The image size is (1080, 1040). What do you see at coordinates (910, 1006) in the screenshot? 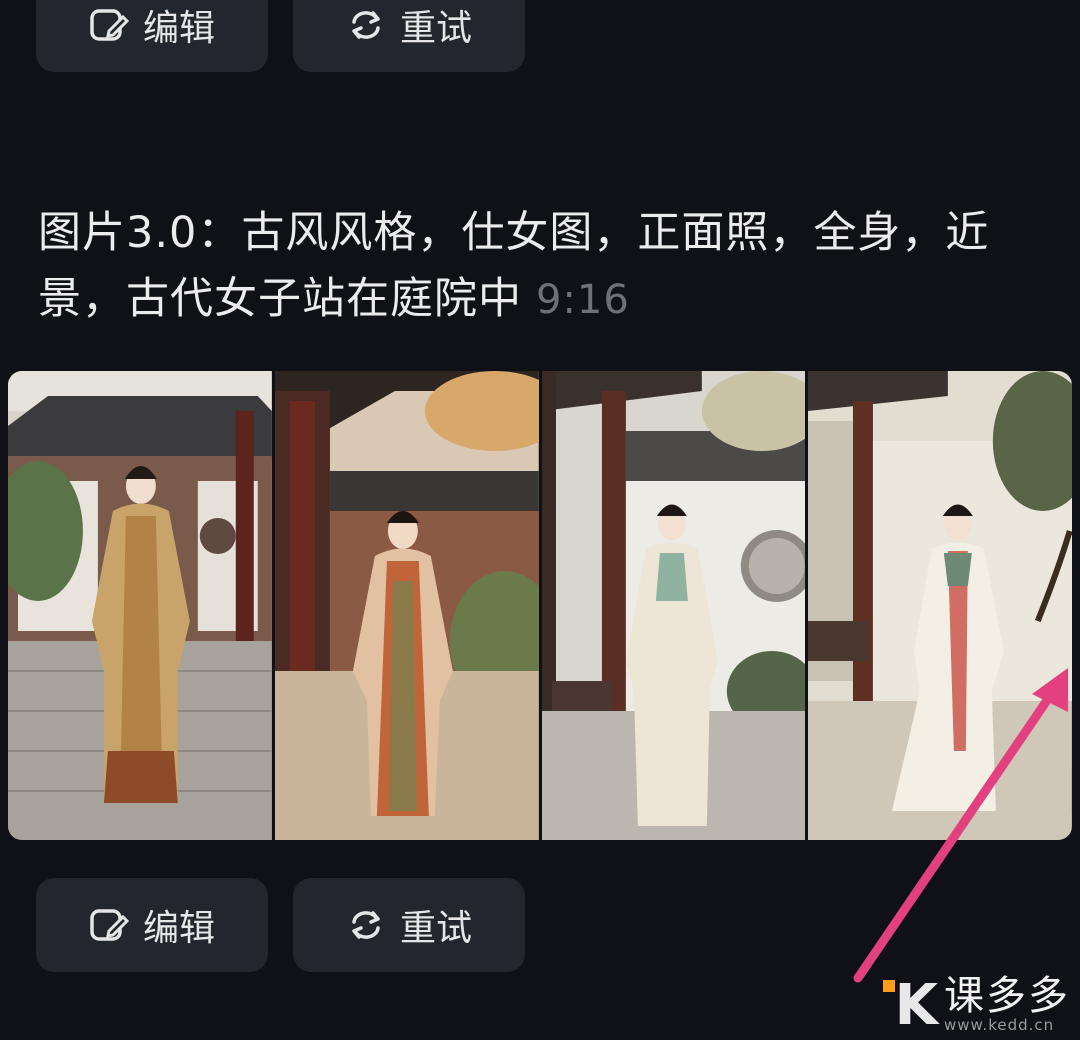
I see `watermark-logo: K` at bounding box center [910, 1006].